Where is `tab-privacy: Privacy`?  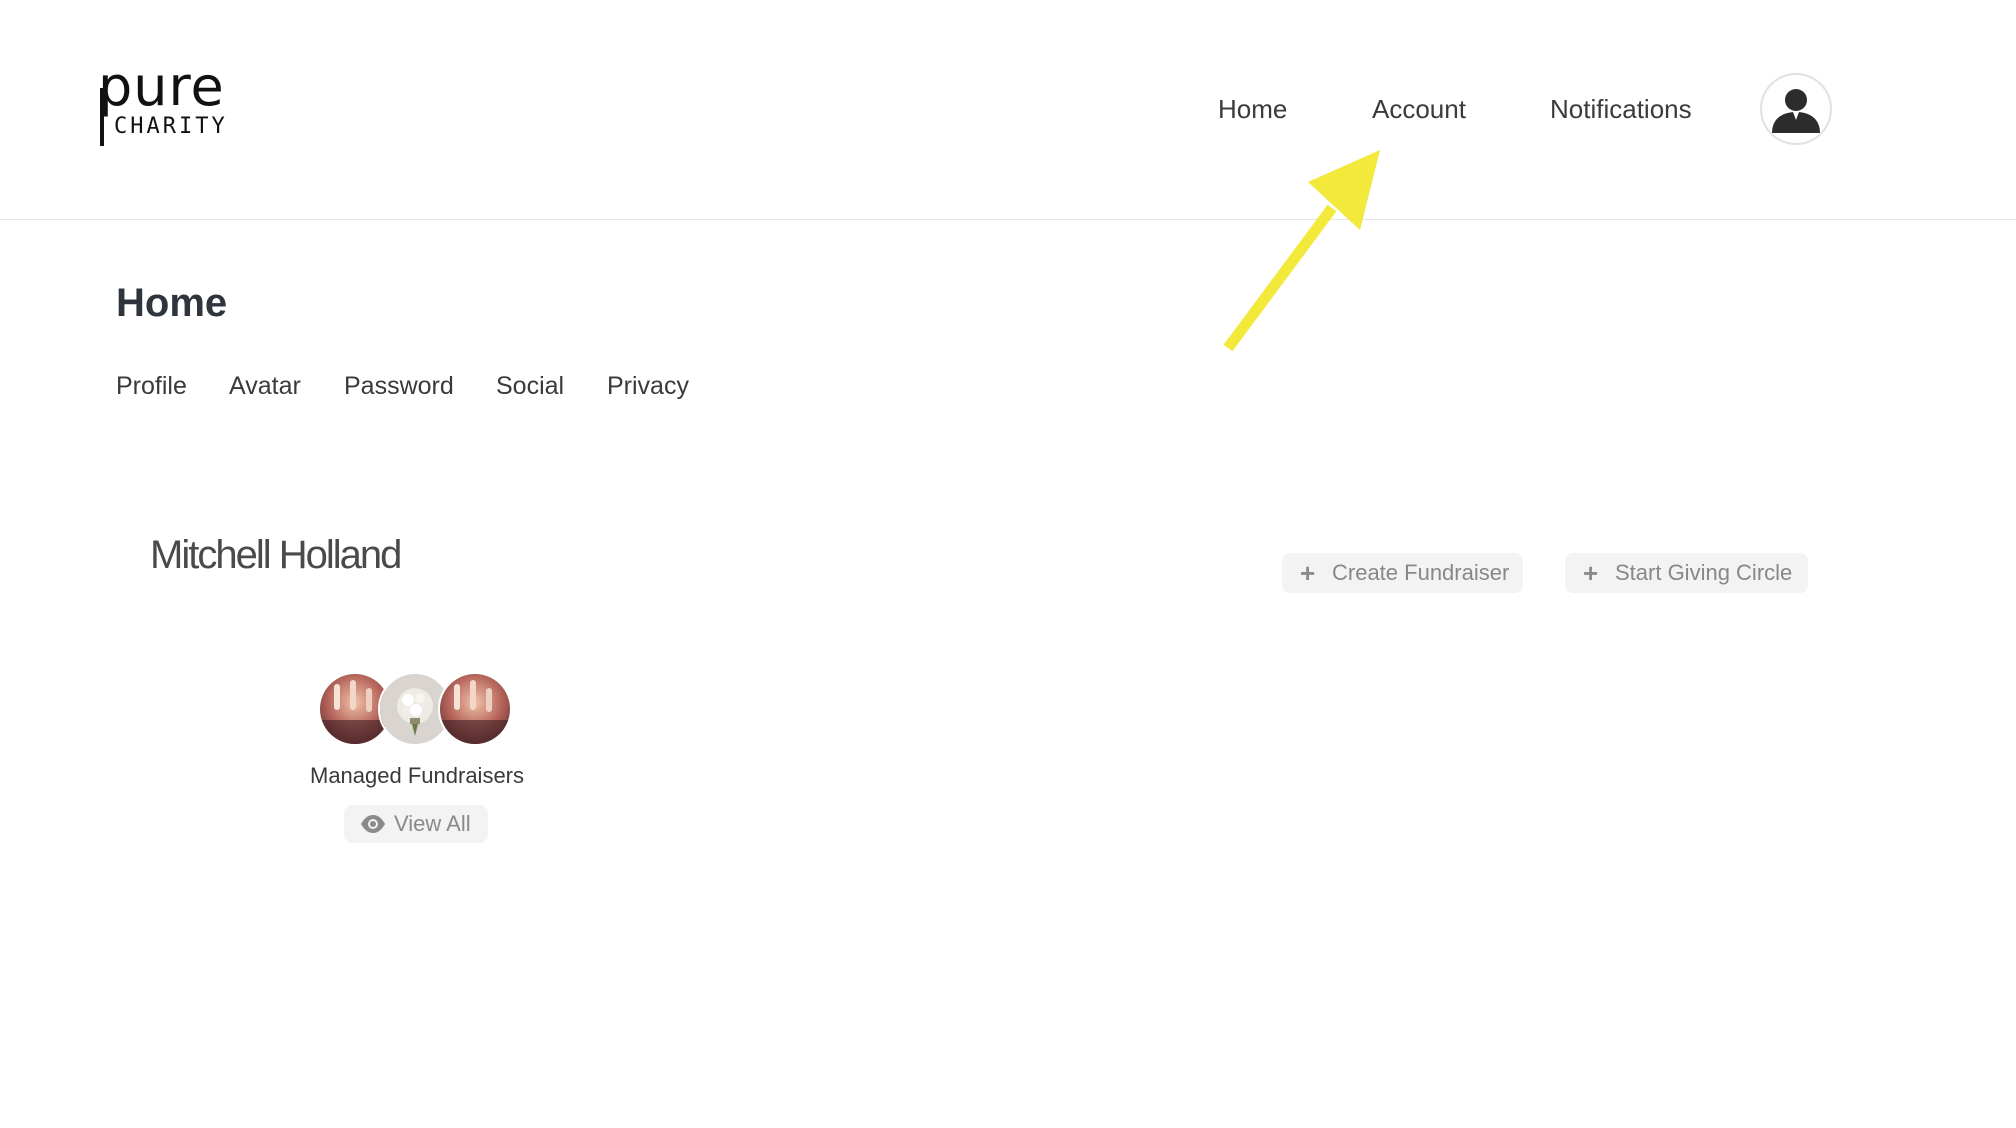 tab-privacy: Privacy is located at coordinates (648, 386).